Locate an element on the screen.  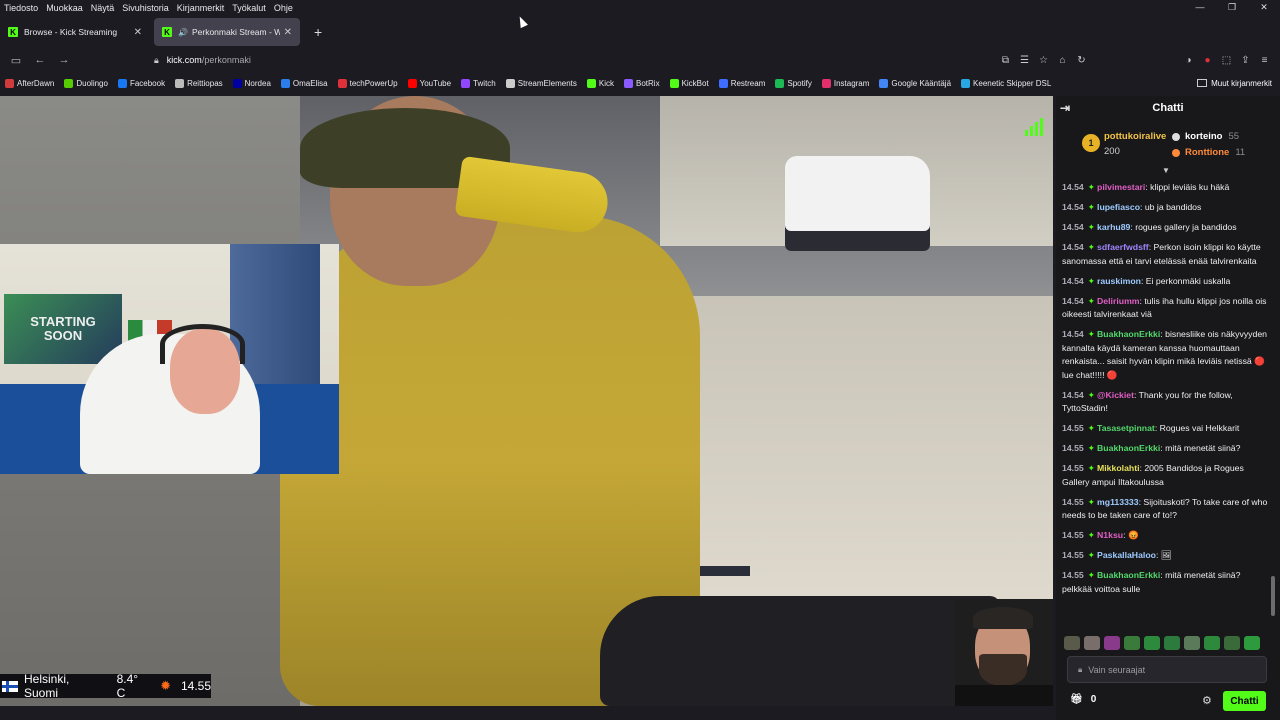
bookmark-item: YouTube is located at coordinates (429, 83).